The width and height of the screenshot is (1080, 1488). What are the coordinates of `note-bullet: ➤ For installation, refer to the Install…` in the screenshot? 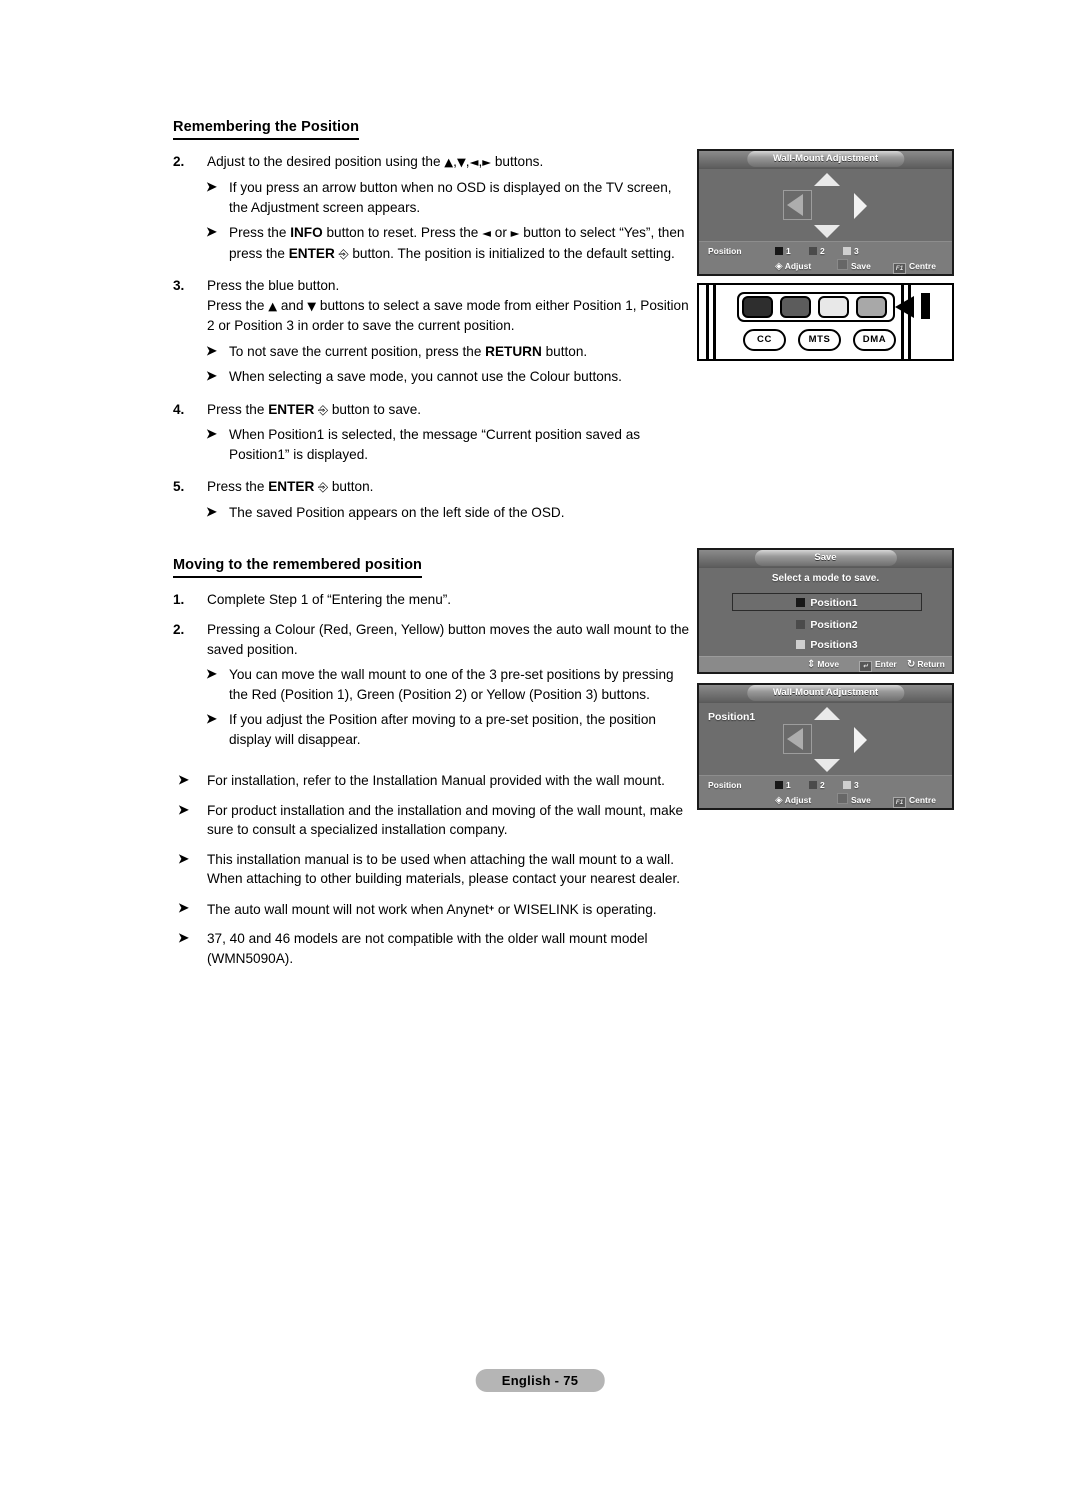 It's located at (433, 781).